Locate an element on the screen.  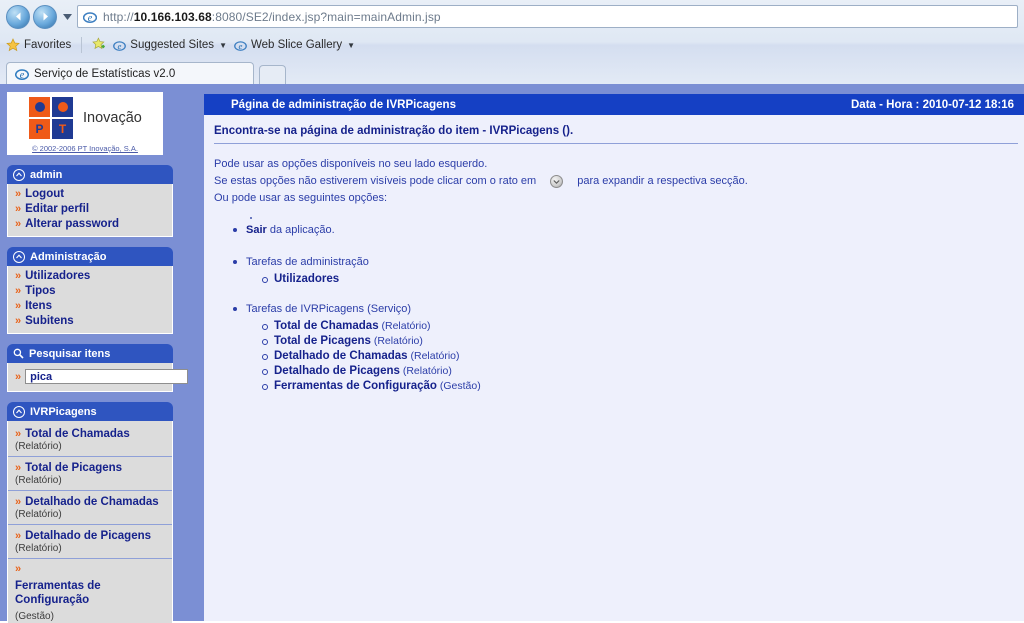
sidebar-report-ferramentas-de-configuracao: » Ferramentas de Configuração (Gestão) is located at coordinates (90, 591).